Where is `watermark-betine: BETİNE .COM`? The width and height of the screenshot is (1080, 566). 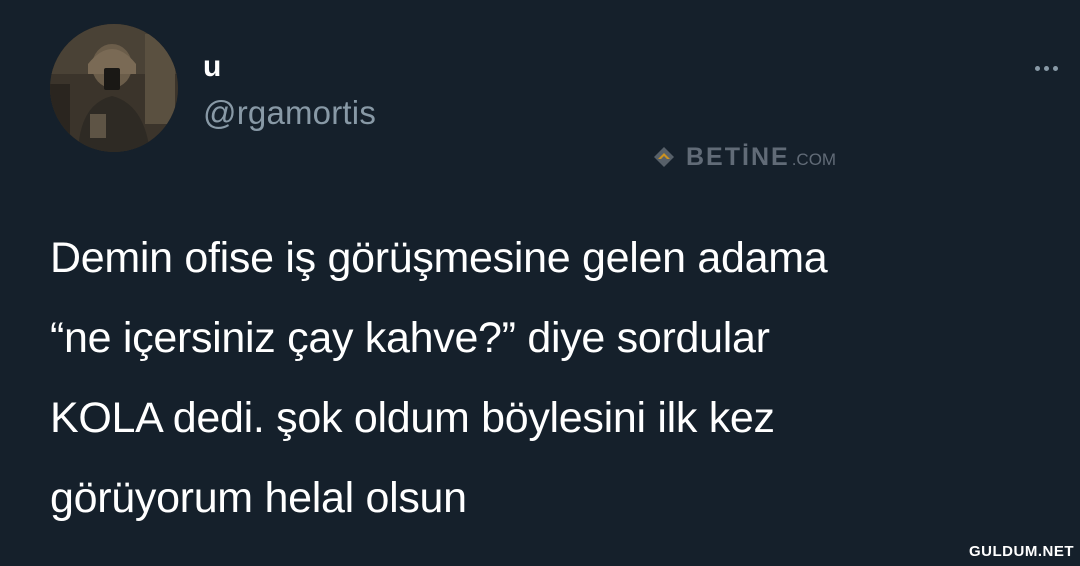 watermark-betine: BETİNE .COM is located at coordinates (744, 157).